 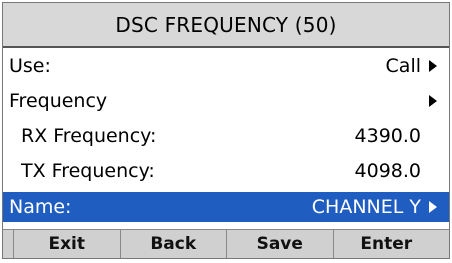 What do you see at coordinates (40, 207) in the screenshot?
I see `name-label: Name:` at bounding box center [40, 207].